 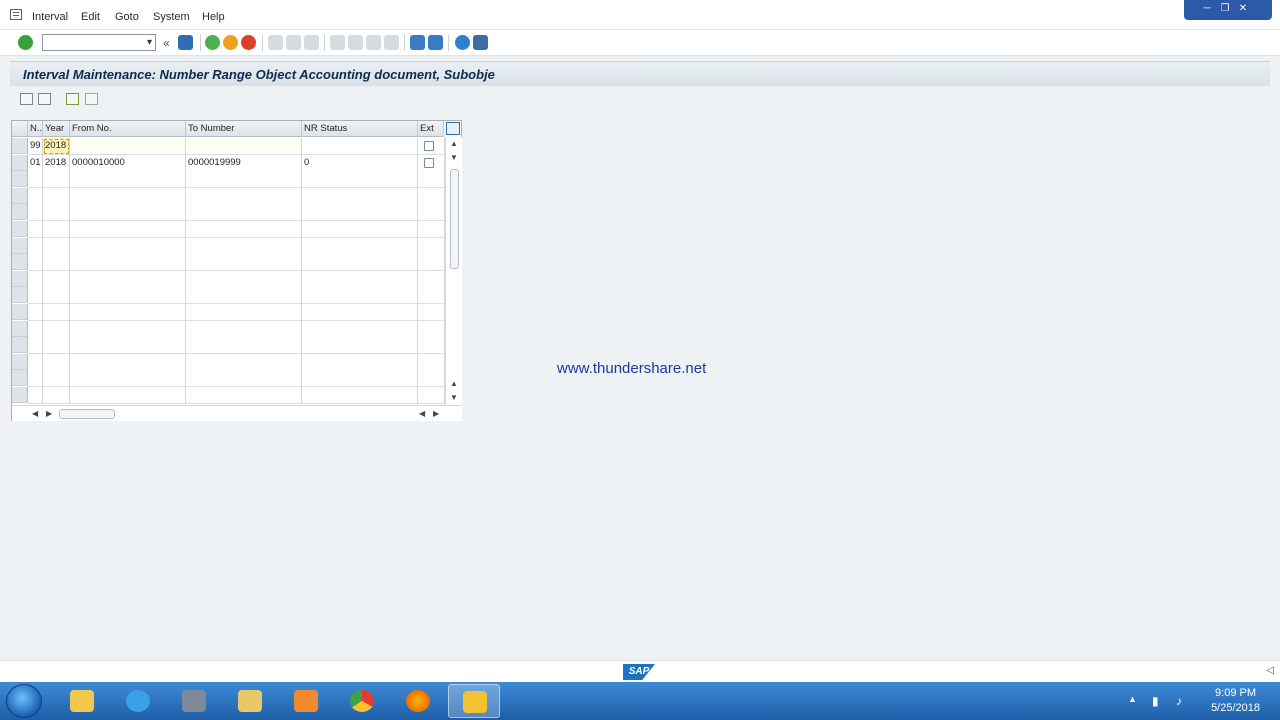 What do you see at coordinates (306, 701) in the screenshot?
I see `taskbar-media-player` at bounding box center [306, 701].